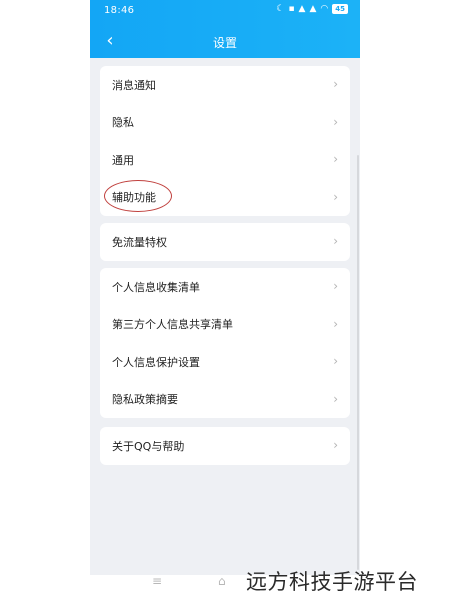  Describe the element at coordinates (222, 581) in the screenshot. I see `home-icon: ⌂` at that location.